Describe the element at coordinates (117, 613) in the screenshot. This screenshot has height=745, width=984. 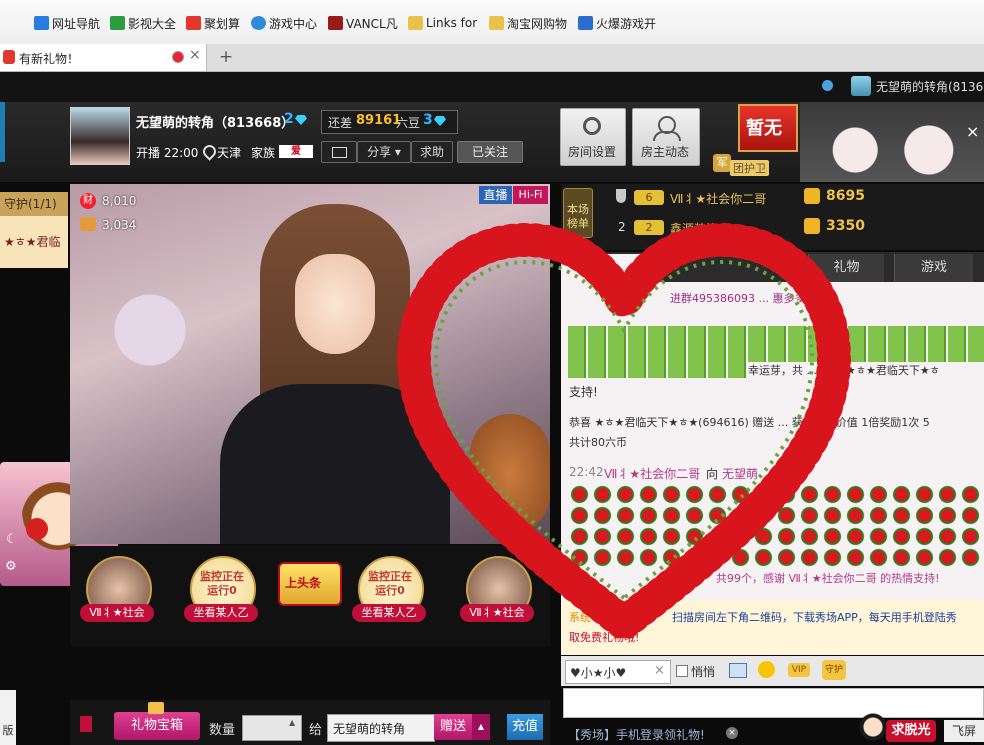
I see `gift-label: Ⅶ丬★社会` at that location.